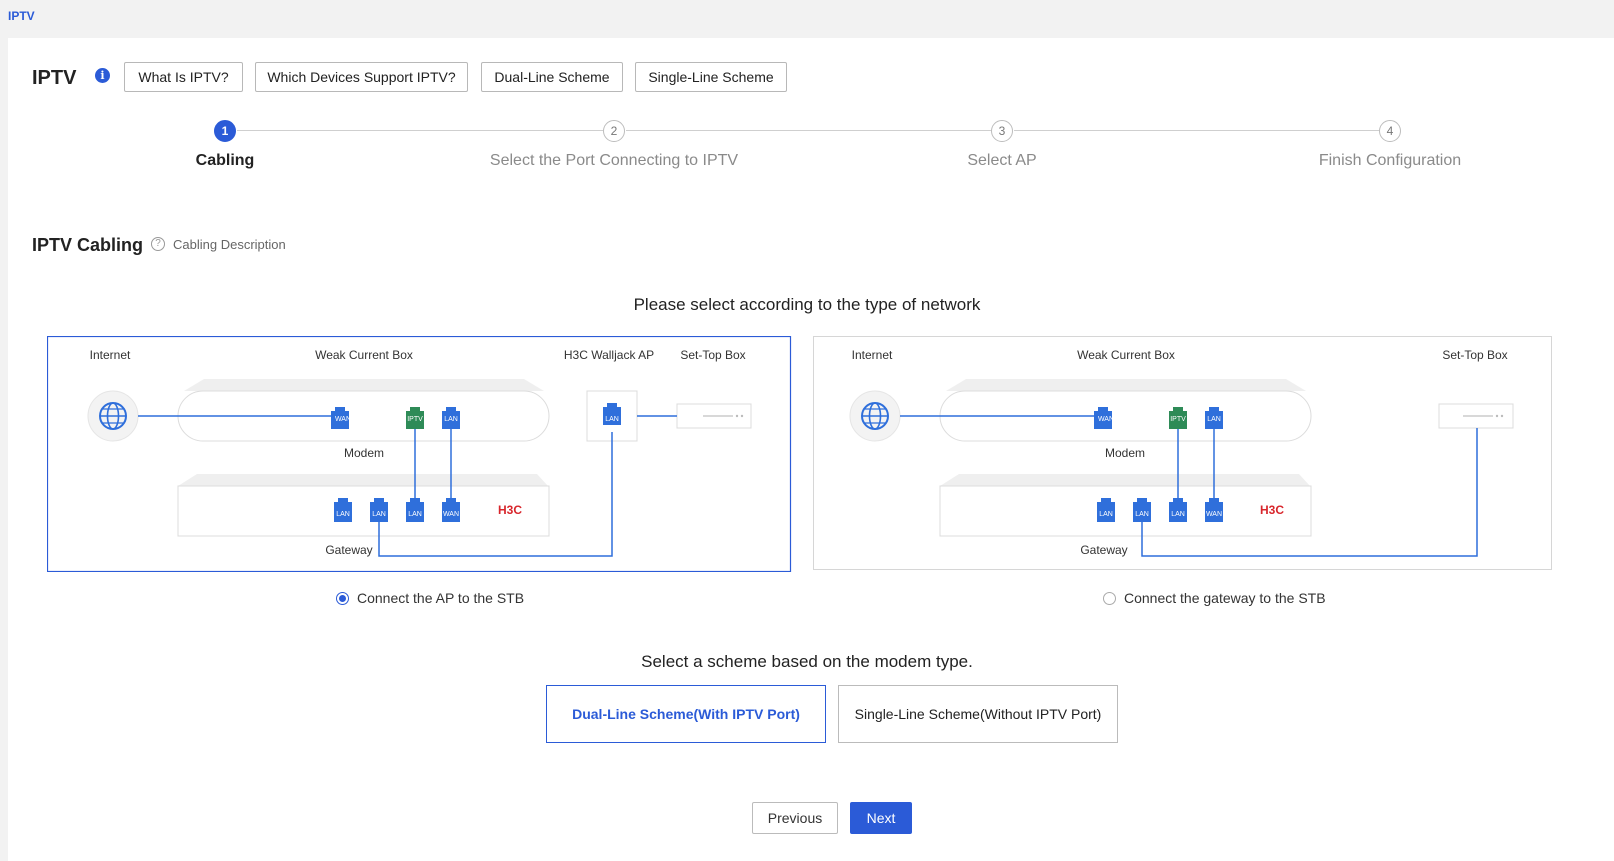  Describe the element at coordinates (363, 480) in the screenshot. I see `gateway-top` at that location.